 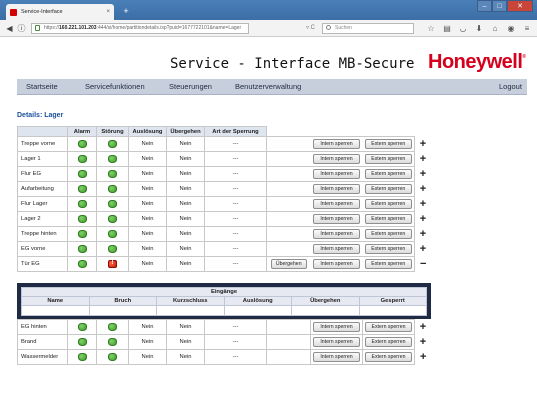 What do you see at coordinates (510, 86) in the screenshot?
I see `logout-link: Logout` at bounding box center [510, 86].